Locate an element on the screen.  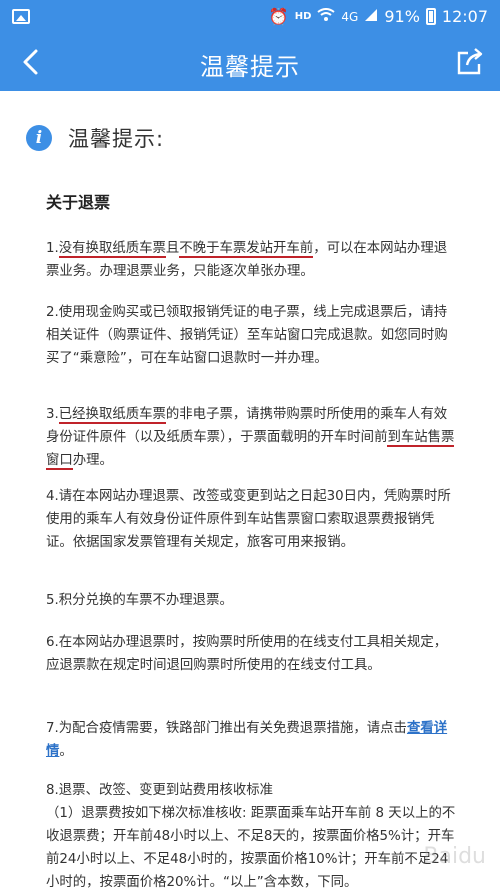
p3-number: 3. is located at coordinates (52, 414).